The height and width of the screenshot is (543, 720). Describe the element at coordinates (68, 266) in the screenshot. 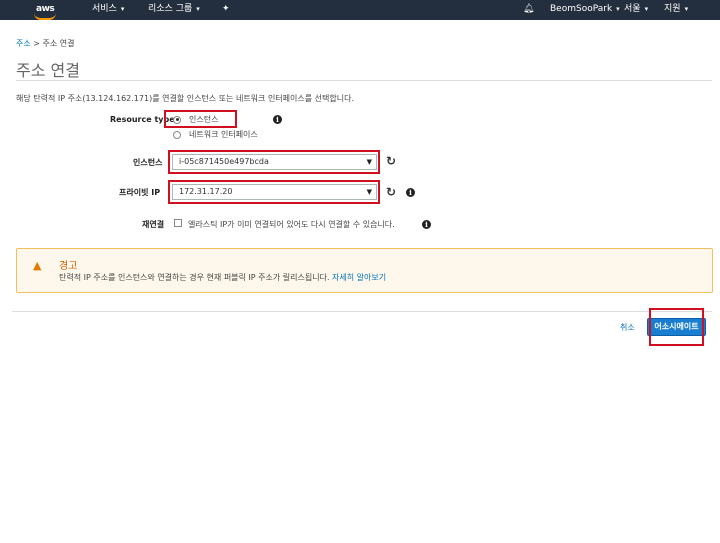

I see `warning-title: 경고` at that location.